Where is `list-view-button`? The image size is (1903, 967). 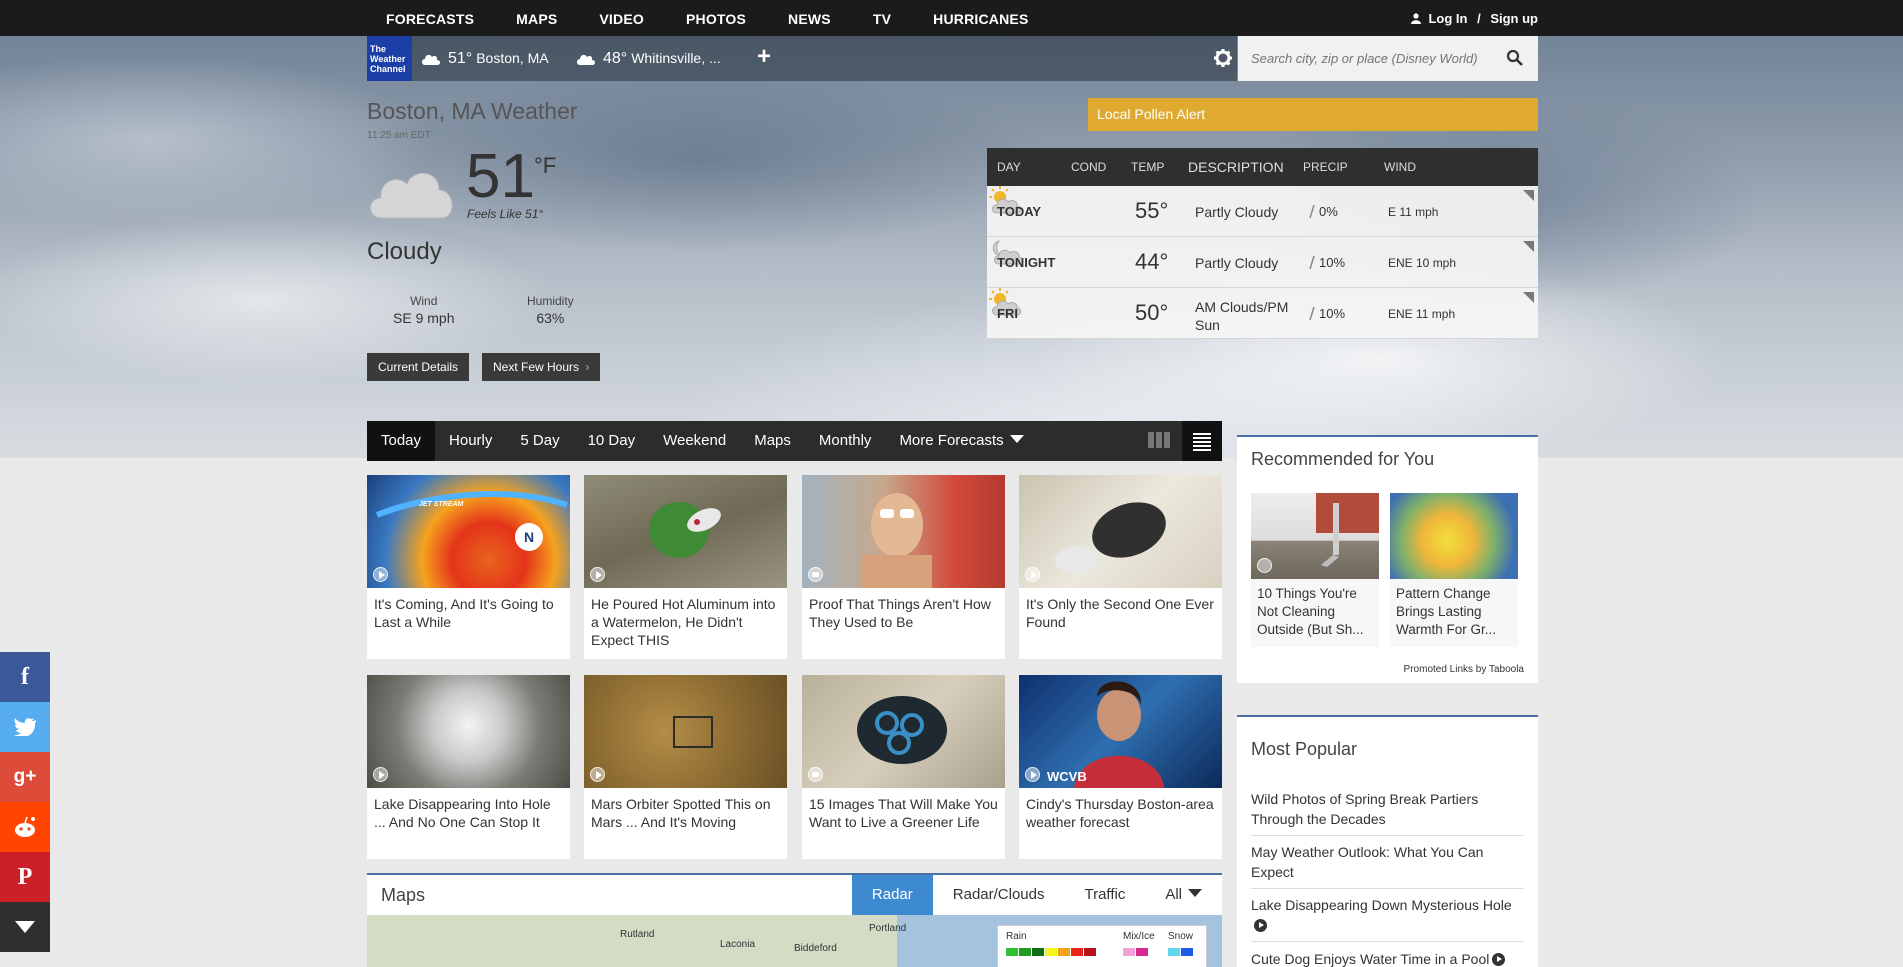 list-view-button is located at coordinates (1202, 441).